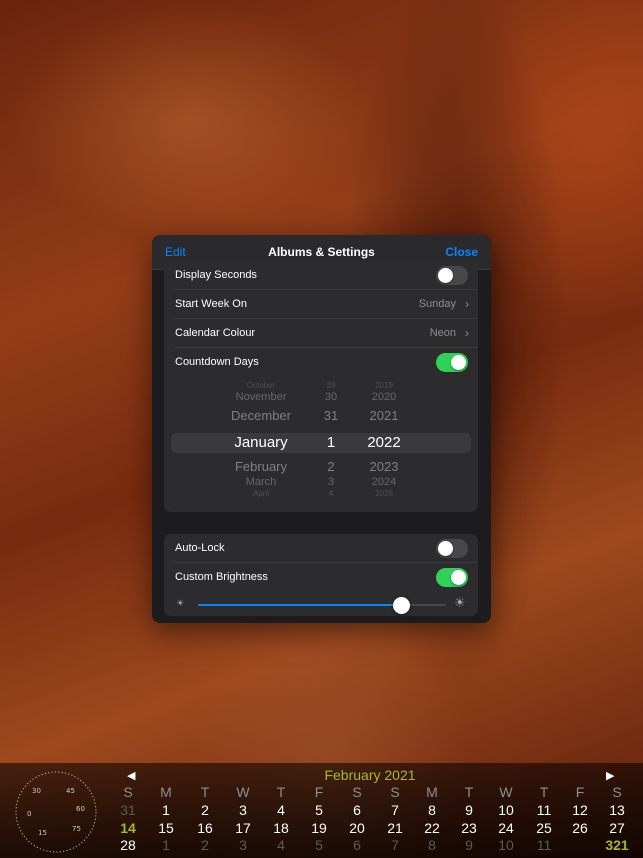 The height and width of the screenshot is (858, 643). I want to click on picker-month-option: April, so click(261, 493).